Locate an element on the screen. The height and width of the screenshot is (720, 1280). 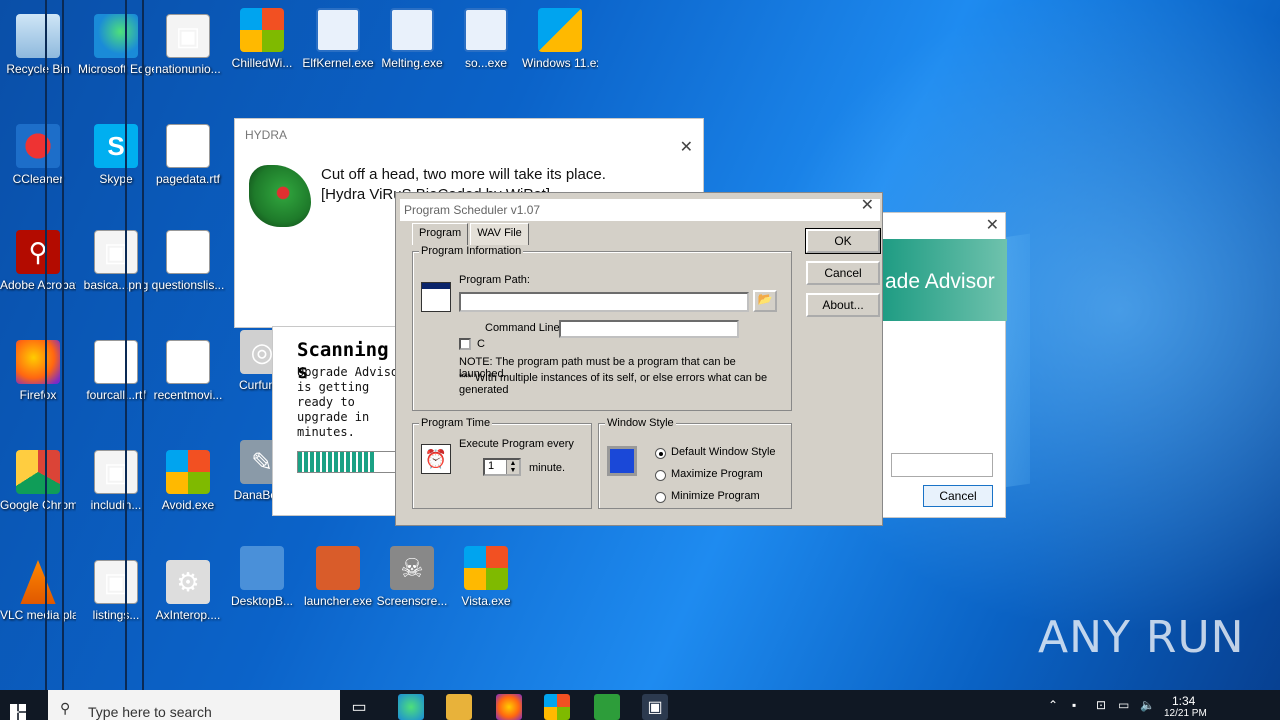
radio-maximize is located at coordinates (660, 475).